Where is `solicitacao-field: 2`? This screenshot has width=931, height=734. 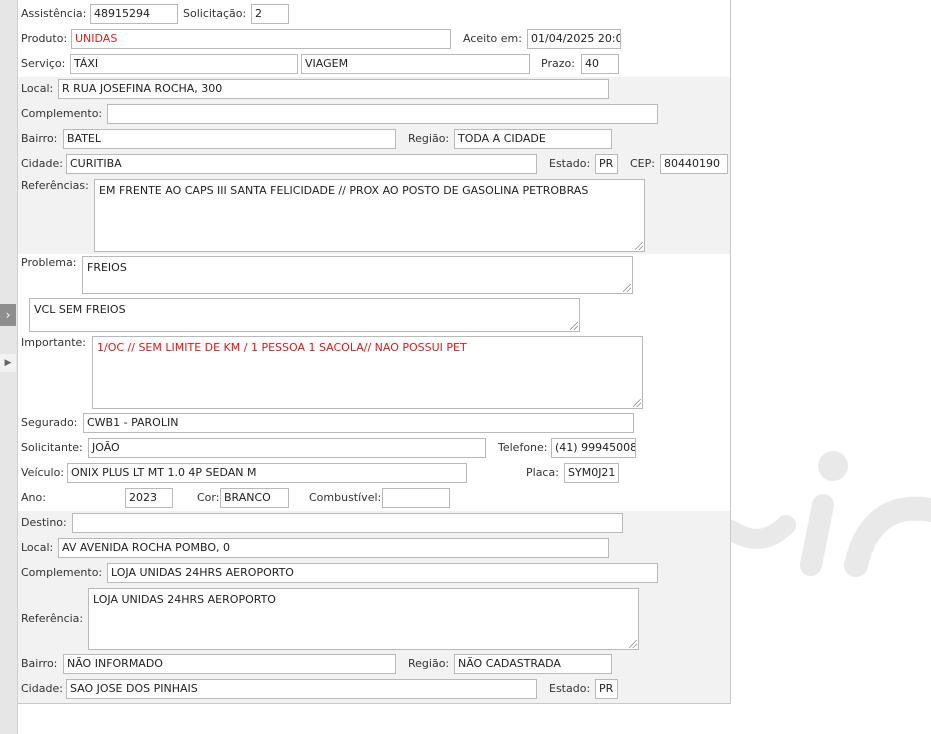 solicitacao-field: 2 is located at coordinates (270, 14).